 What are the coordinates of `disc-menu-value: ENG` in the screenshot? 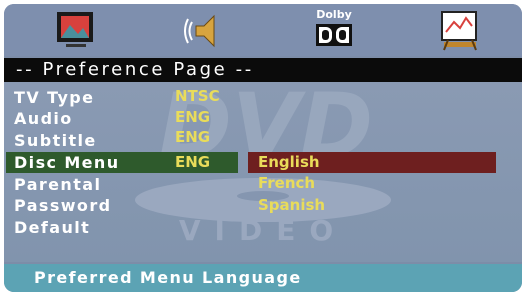 It's located at (193, 162).